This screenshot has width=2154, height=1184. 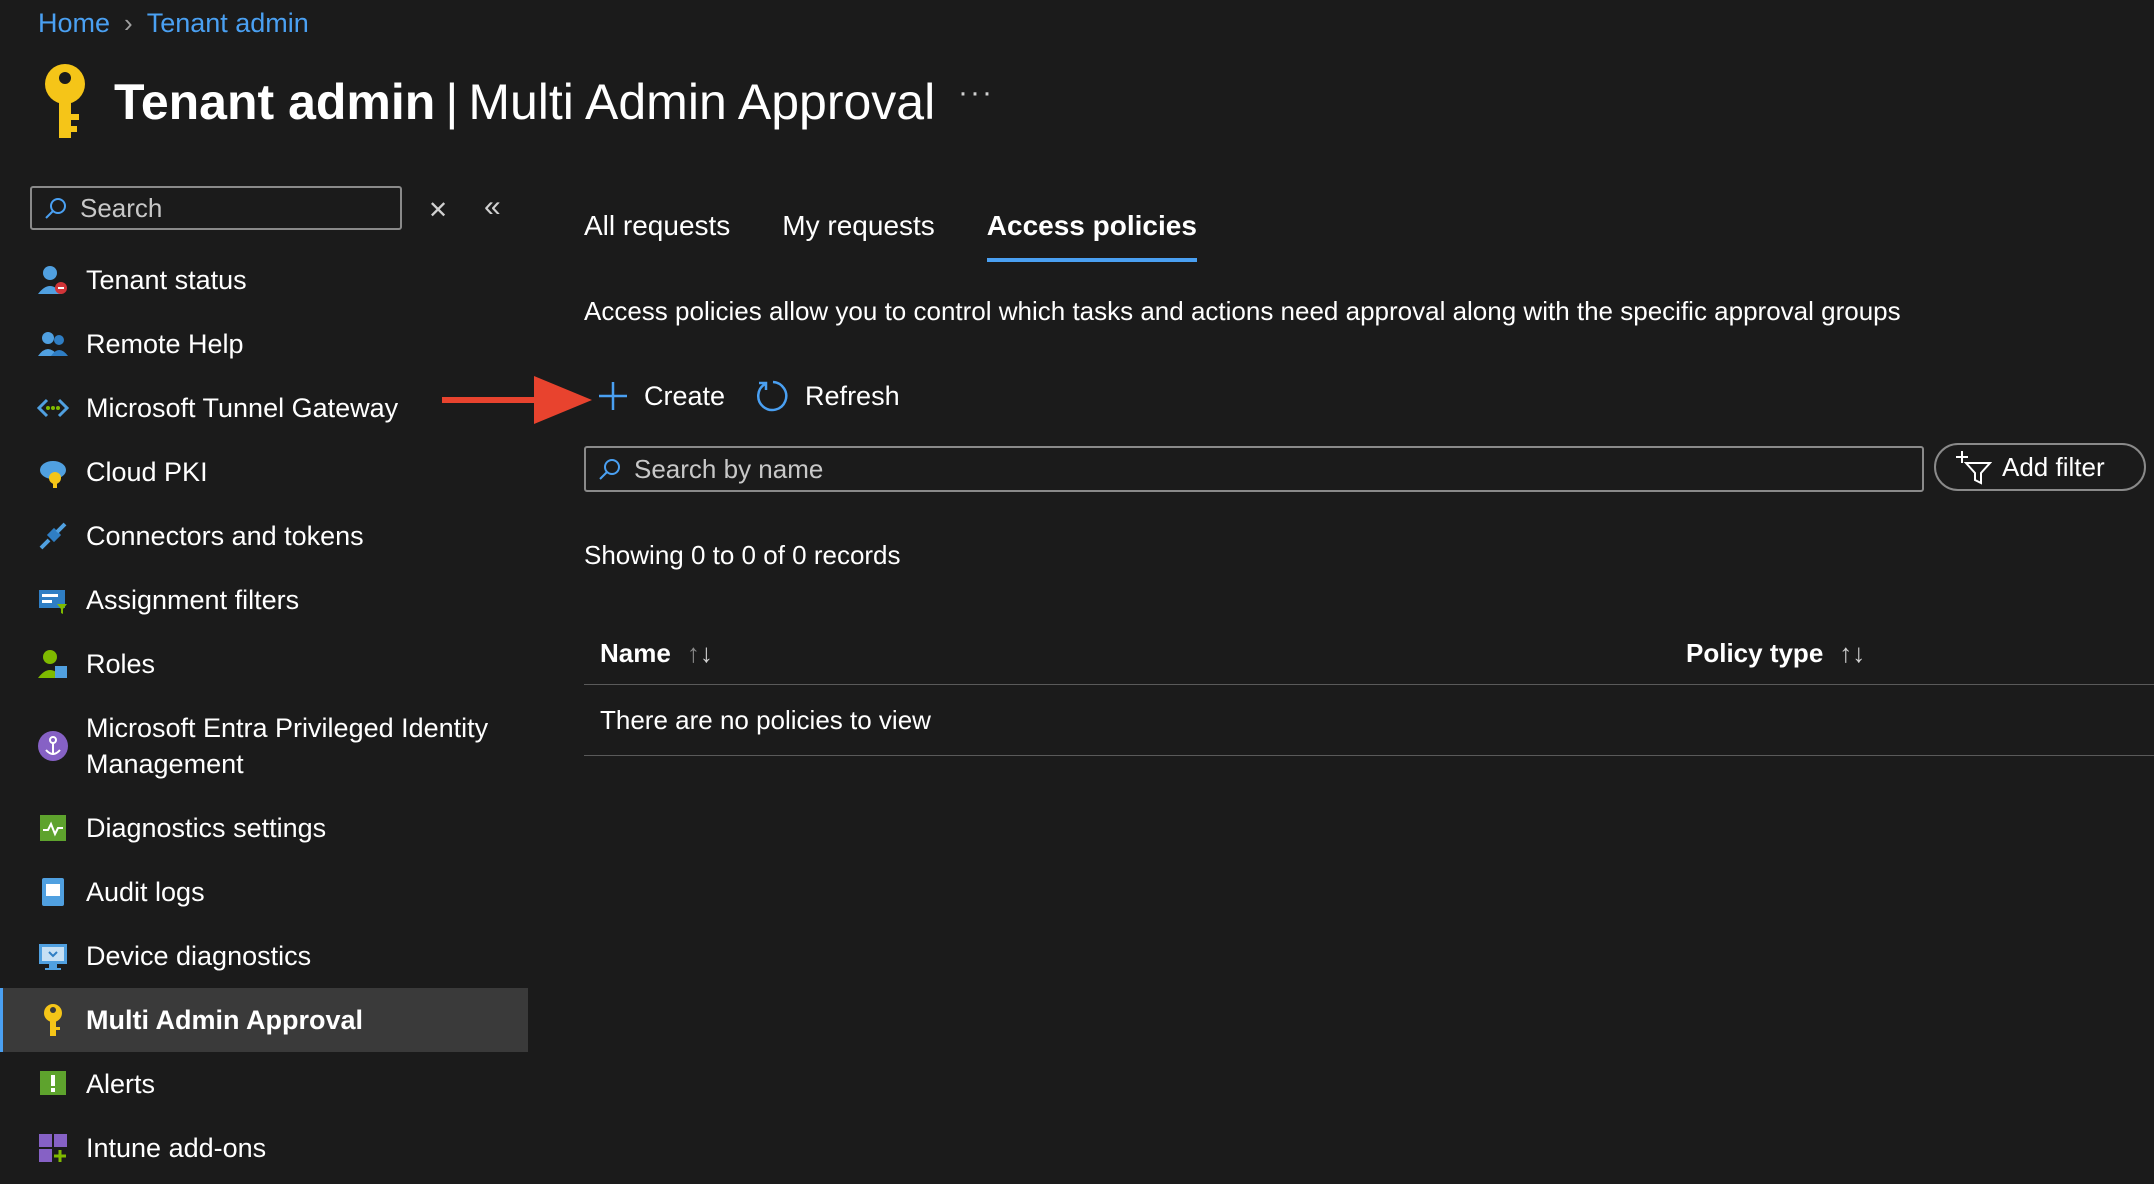 I want to click on column-name-label: Name, so click(x=635, y=652).